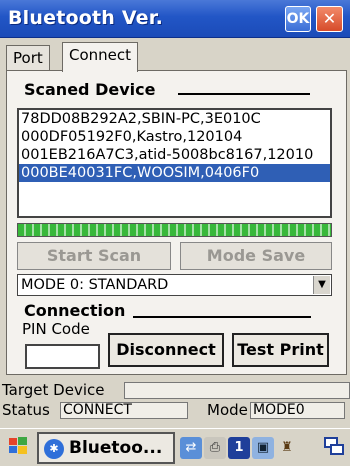 The image size is (350, 466). What do you see at coordinates (298, 19) in the screenshot?
I see `ok-button: OK` at bounding box center [298, 19].